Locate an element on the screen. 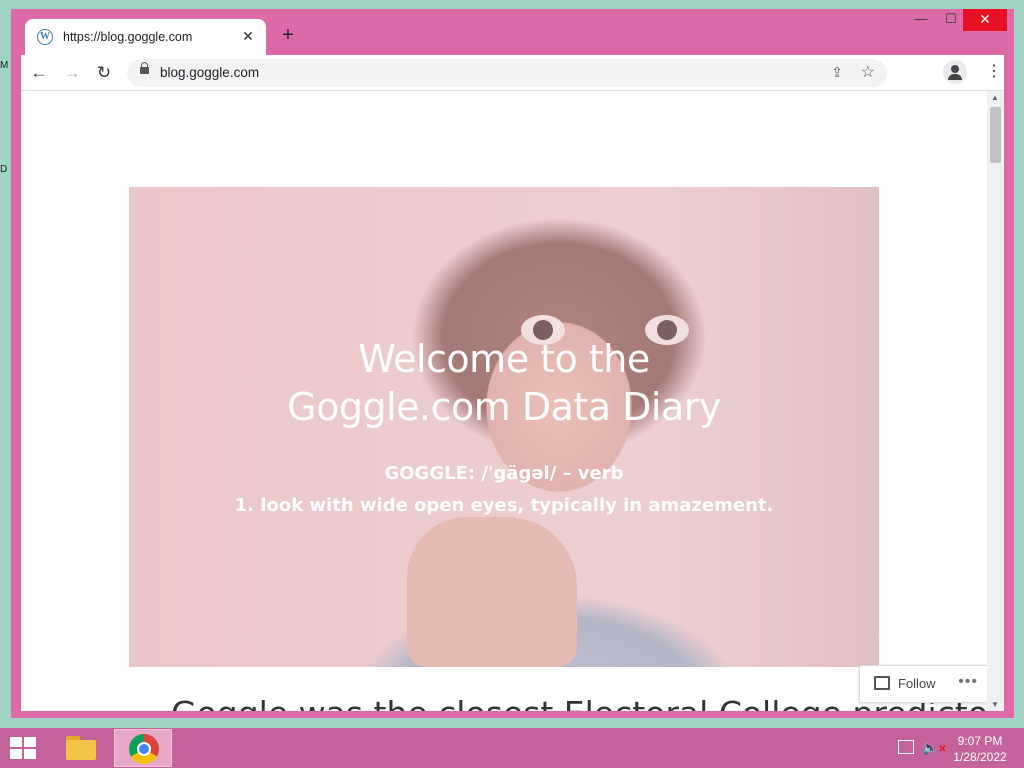 The height and width of the screenshot is (768, 1024). lock-icon is located at coordinates (144, 68).